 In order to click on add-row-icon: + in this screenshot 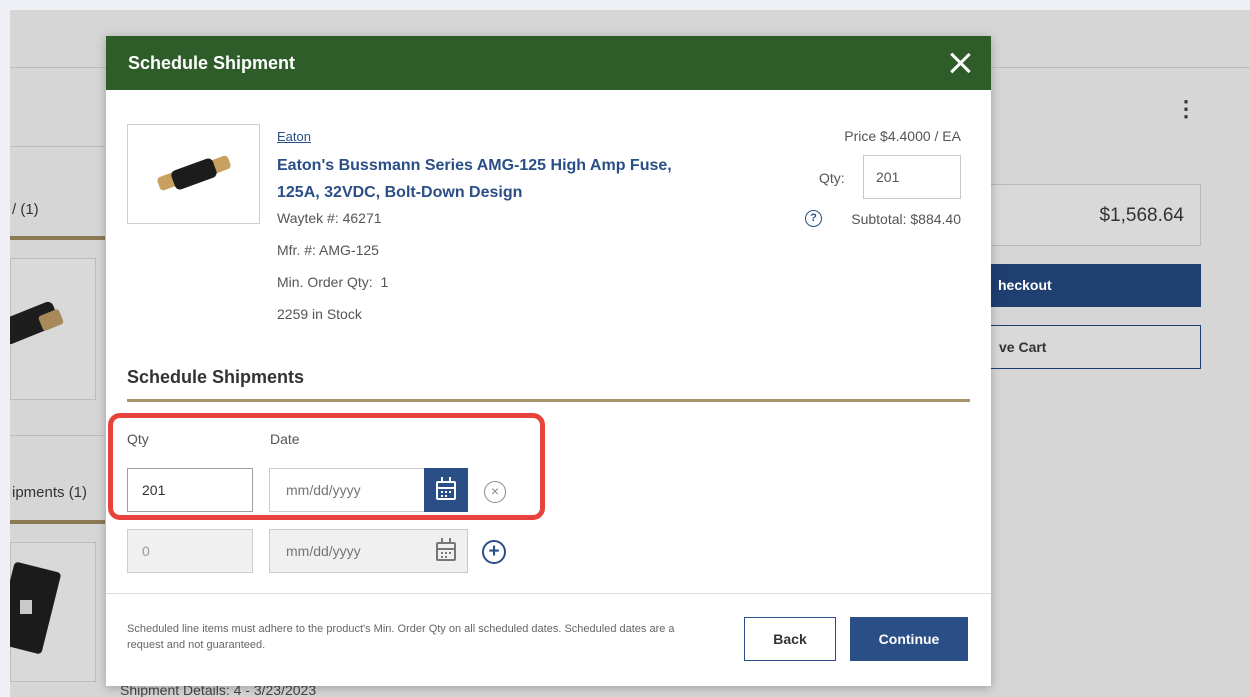, I will do `click(494, 552)`.